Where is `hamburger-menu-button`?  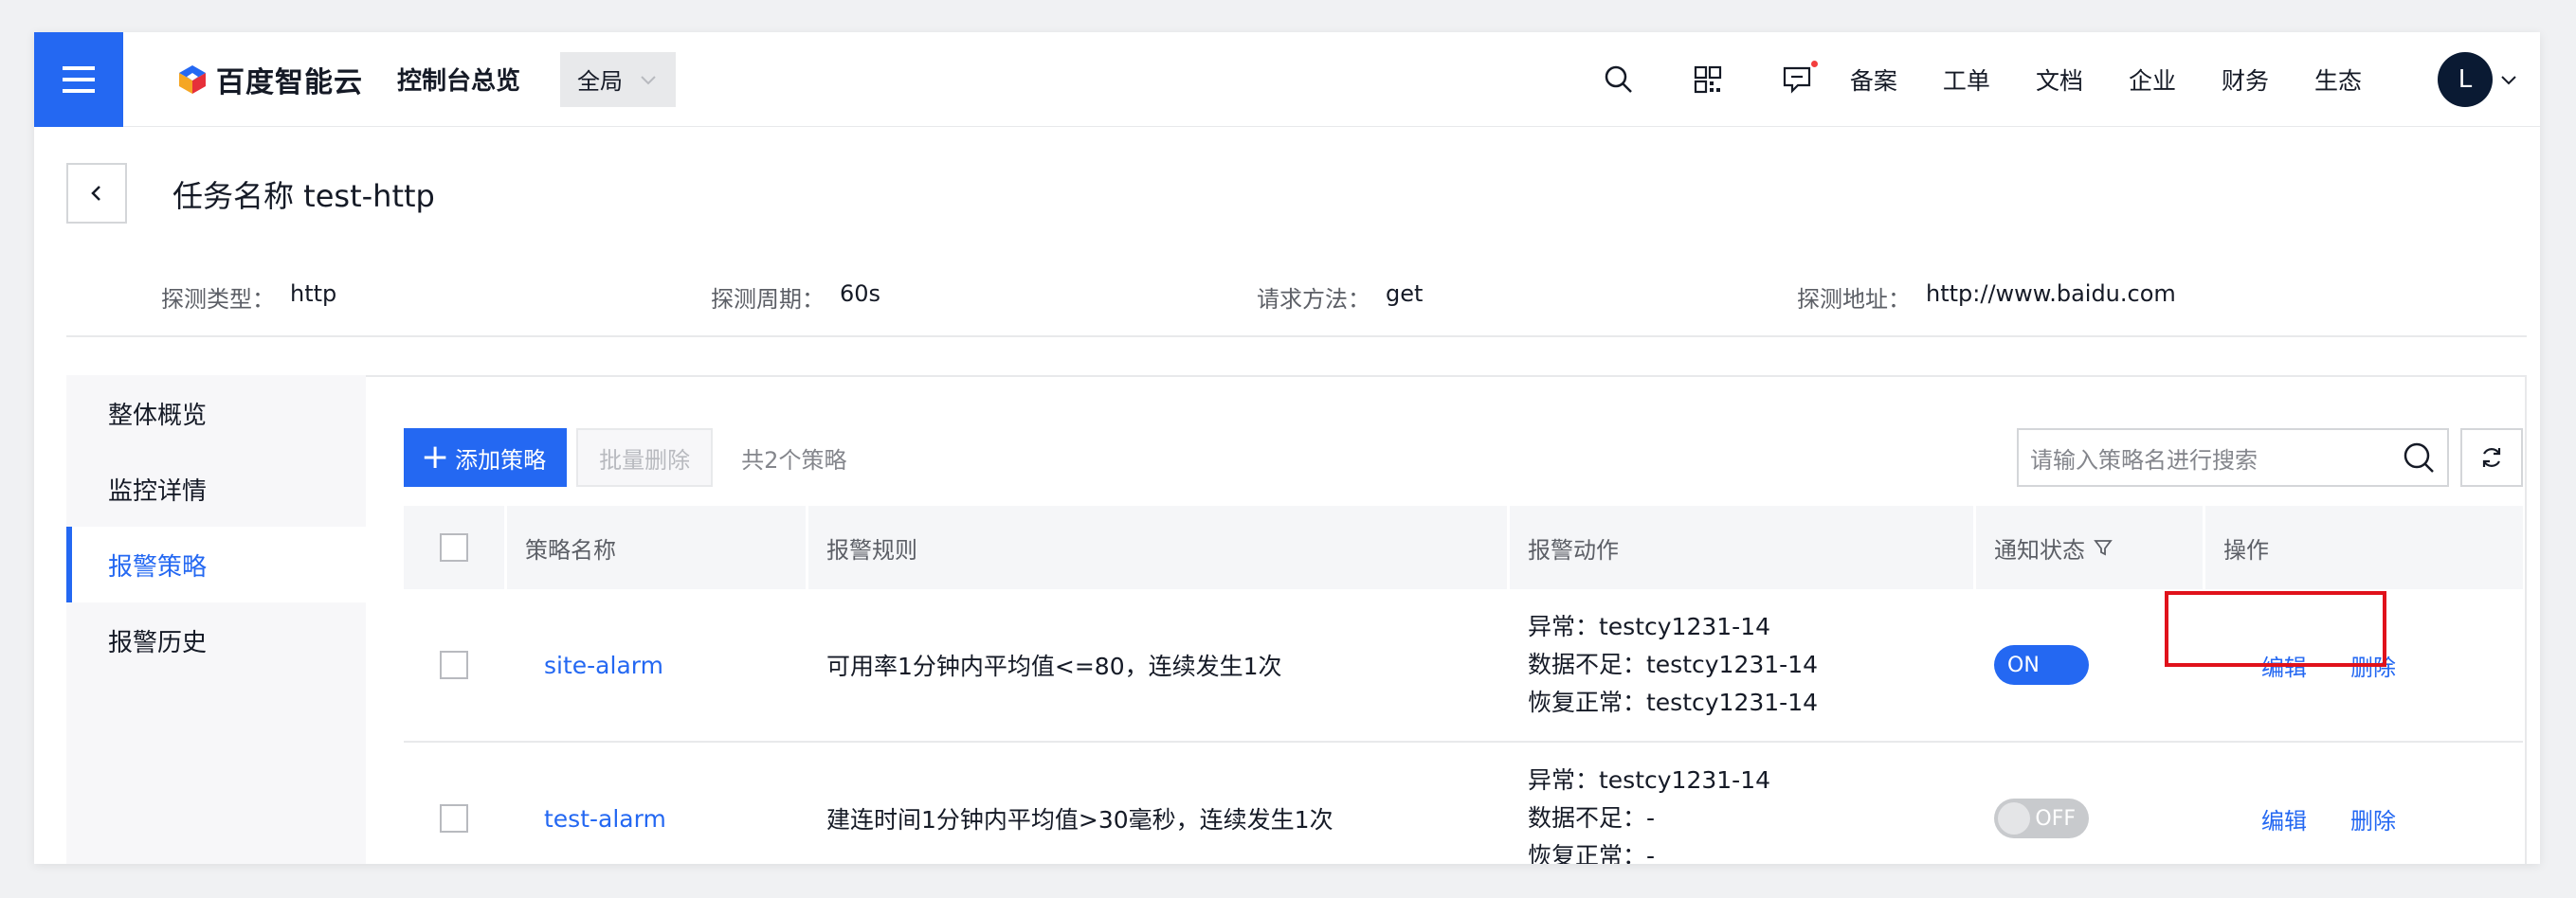
hamburger-menu-button is located at coordinates (78, 79).